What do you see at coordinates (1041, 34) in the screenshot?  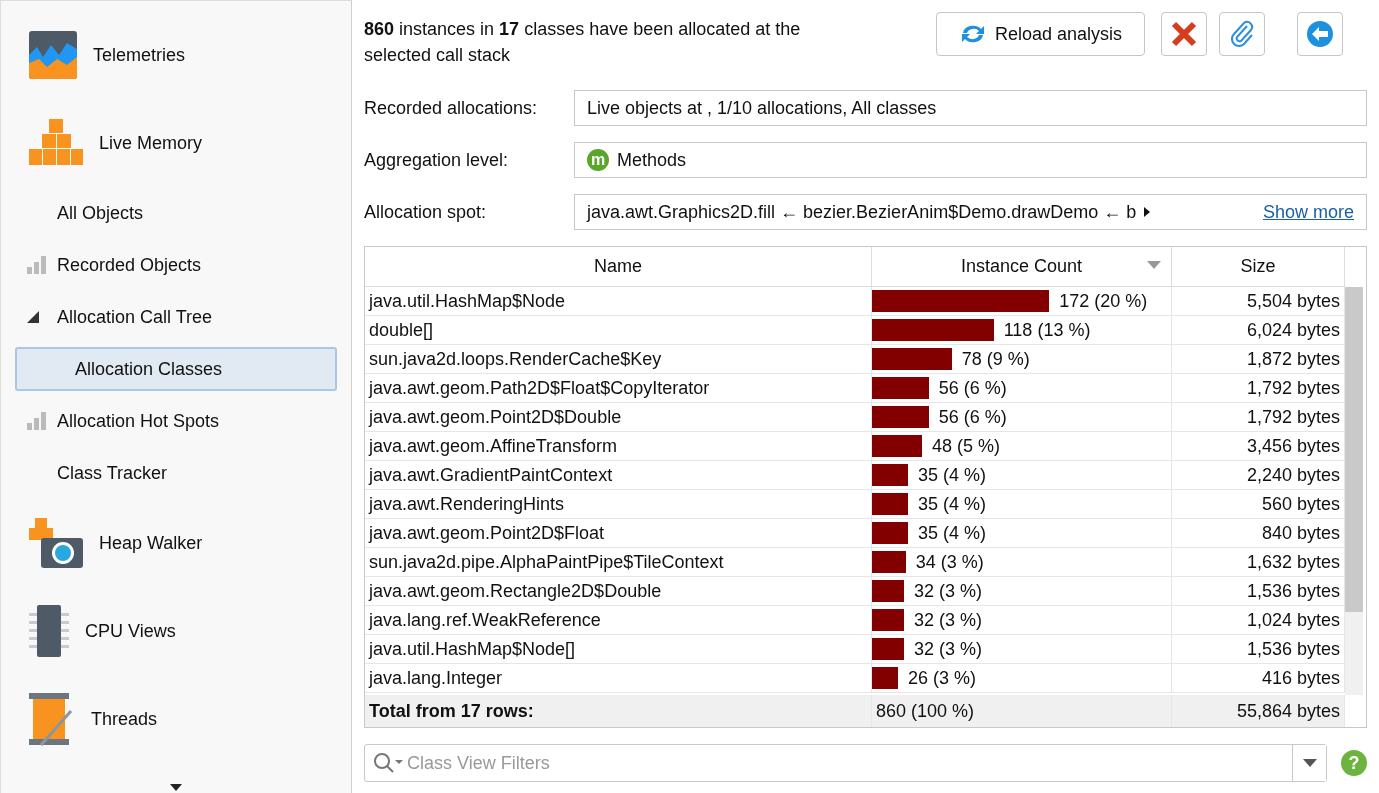 I see `reload-button: Reload analysis` at bounding box center [1041, 34].